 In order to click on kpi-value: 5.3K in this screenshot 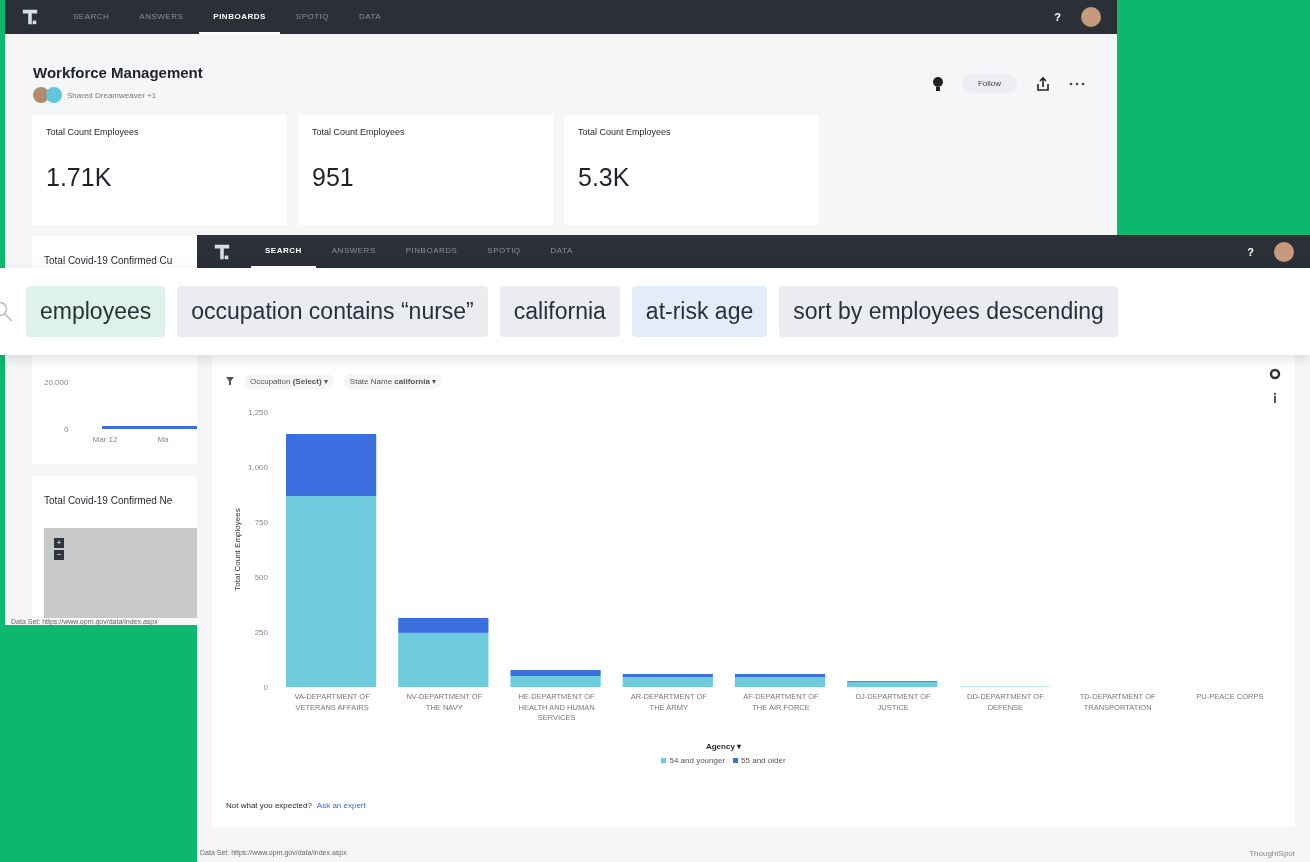, I will do `click(604, 177)`.